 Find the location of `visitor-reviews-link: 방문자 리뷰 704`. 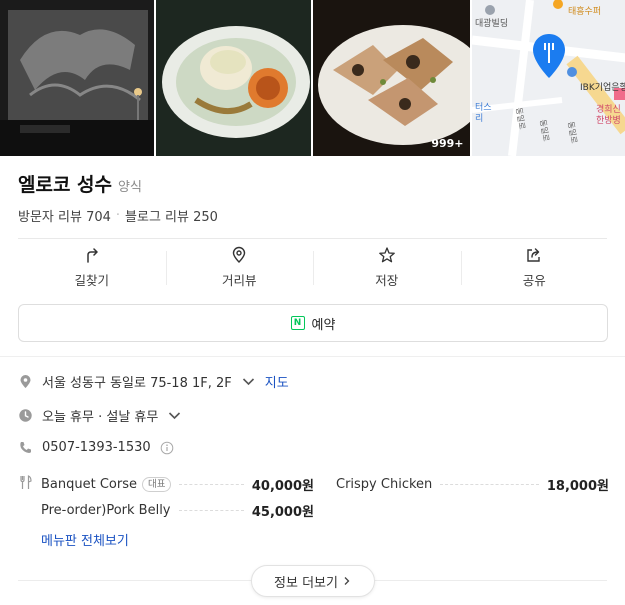

visitor-reviews-link: 방문자 리뷰 704 is located at coordinates (64, 215).